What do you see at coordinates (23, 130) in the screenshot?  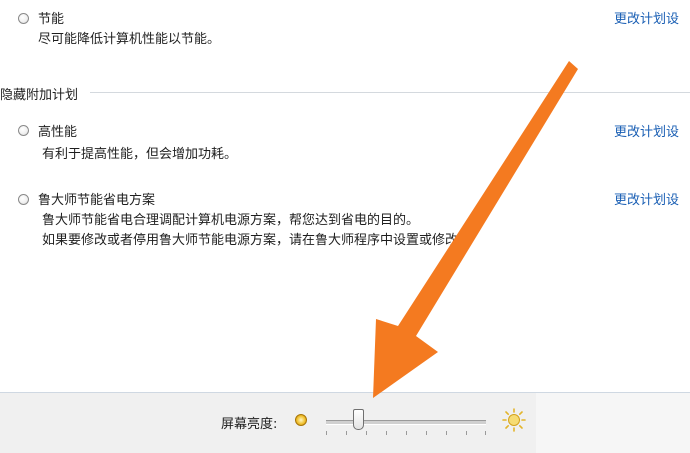 I see `high-performance-radio` at bounding box center [23, 130].